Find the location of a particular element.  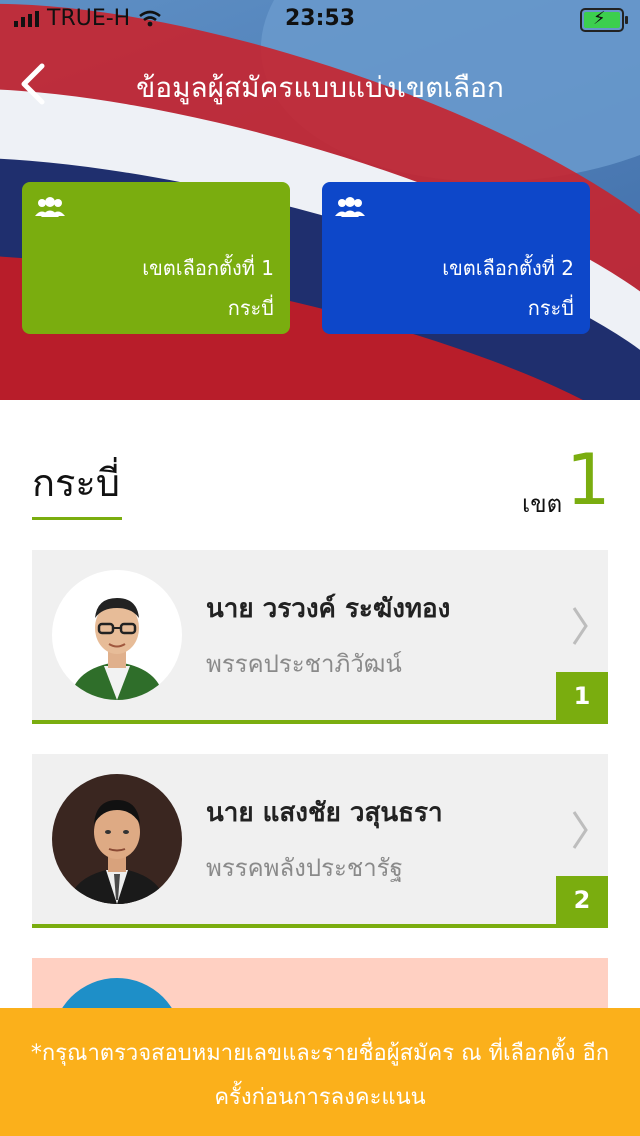

section-underline is located at coordinates (77, 518).